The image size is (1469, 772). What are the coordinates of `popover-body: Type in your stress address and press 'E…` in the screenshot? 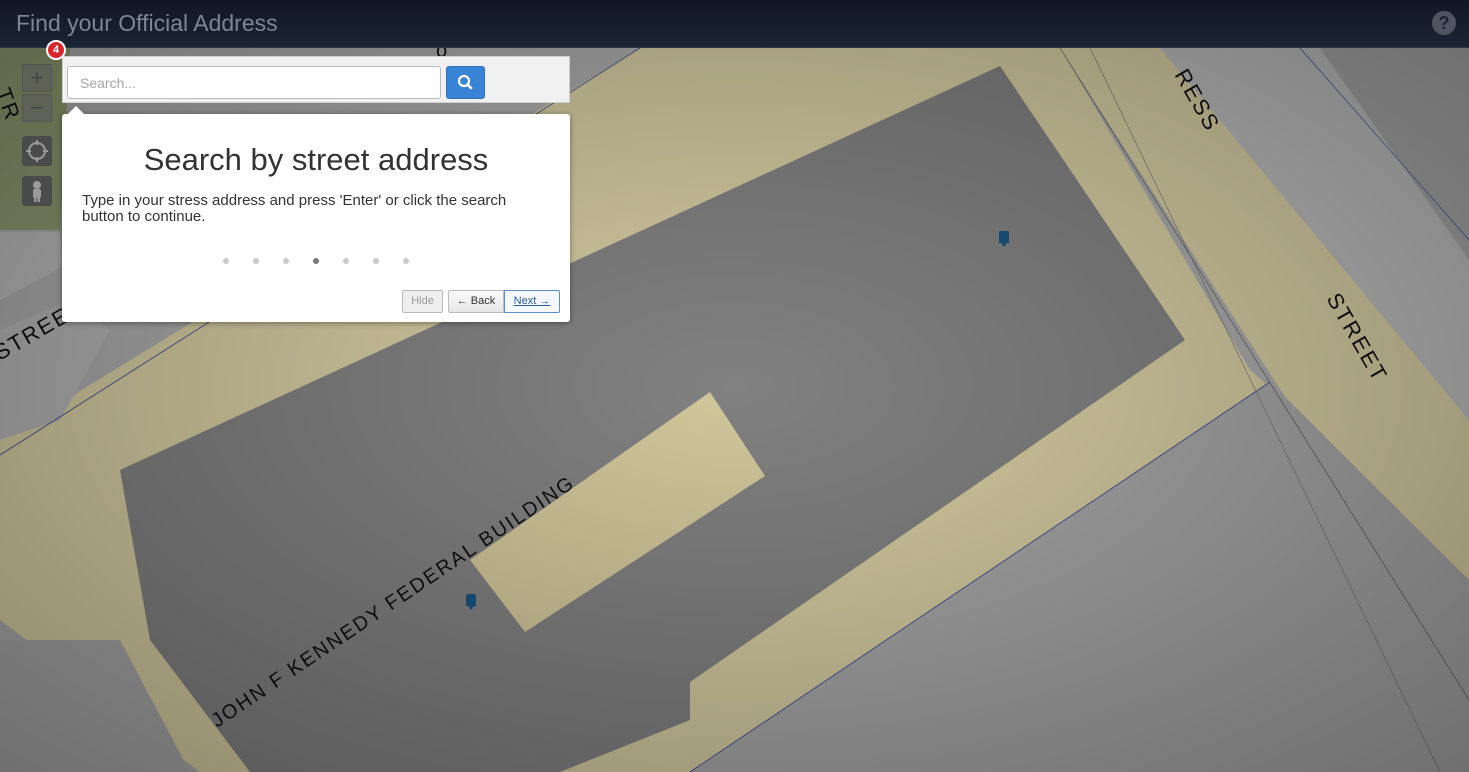 It's located at (294, 208).